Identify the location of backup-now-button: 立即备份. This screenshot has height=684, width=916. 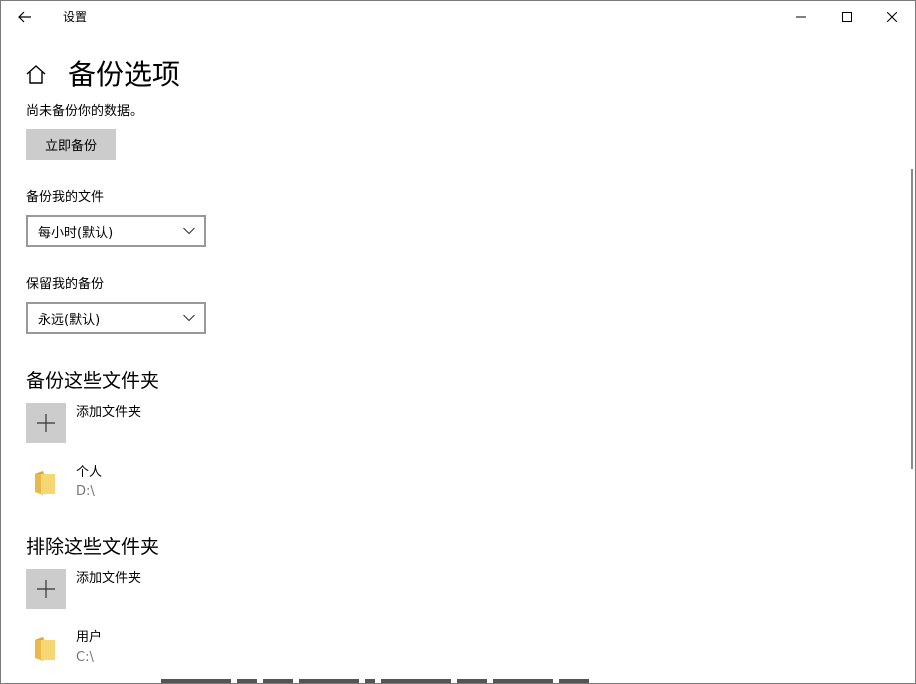
(71, 144).